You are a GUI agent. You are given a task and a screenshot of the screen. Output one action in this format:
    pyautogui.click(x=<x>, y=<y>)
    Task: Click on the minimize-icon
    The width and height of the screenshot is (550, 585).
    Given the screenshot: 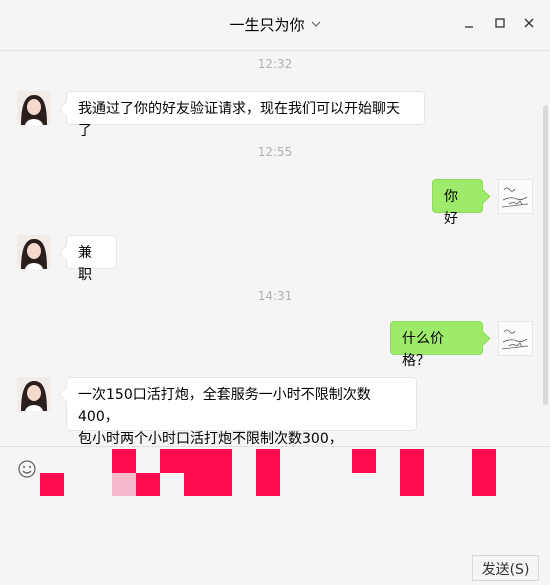 What is the action you would take?
    pyautogui.click(x=469, y=27)
    